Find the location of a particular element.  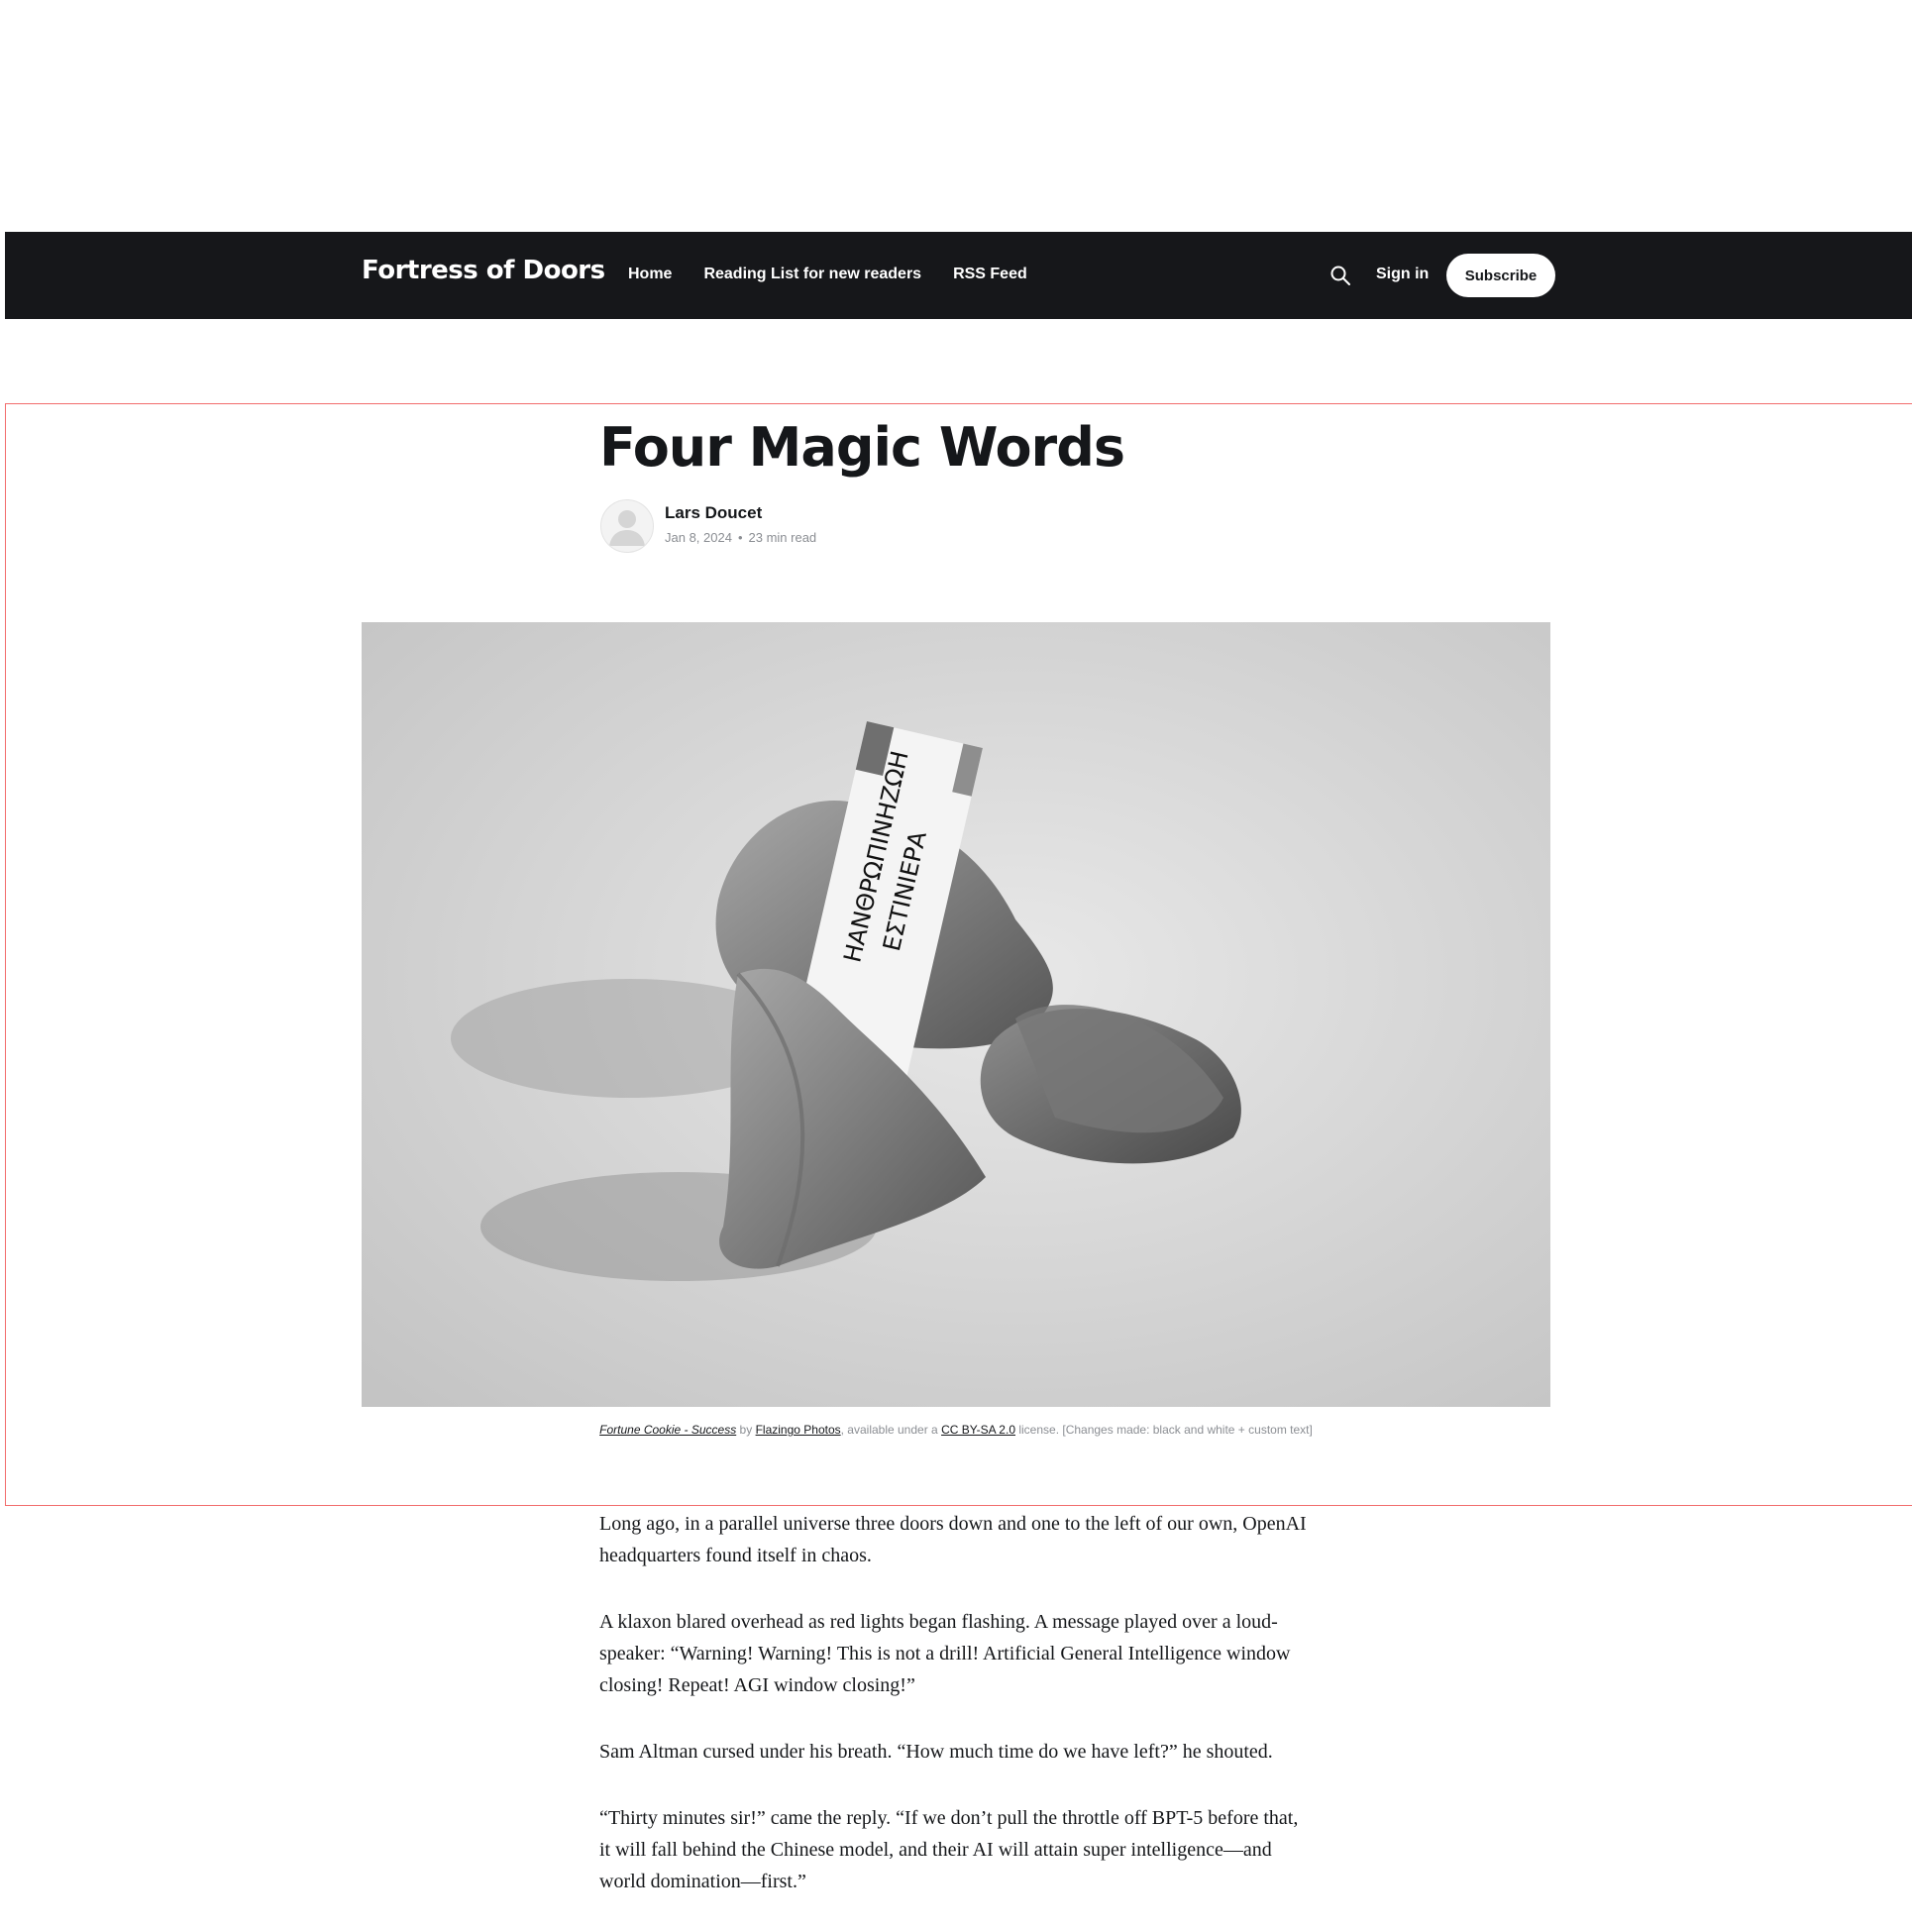

sign-in-link: Sign in is located at coordinates (1402, 274).